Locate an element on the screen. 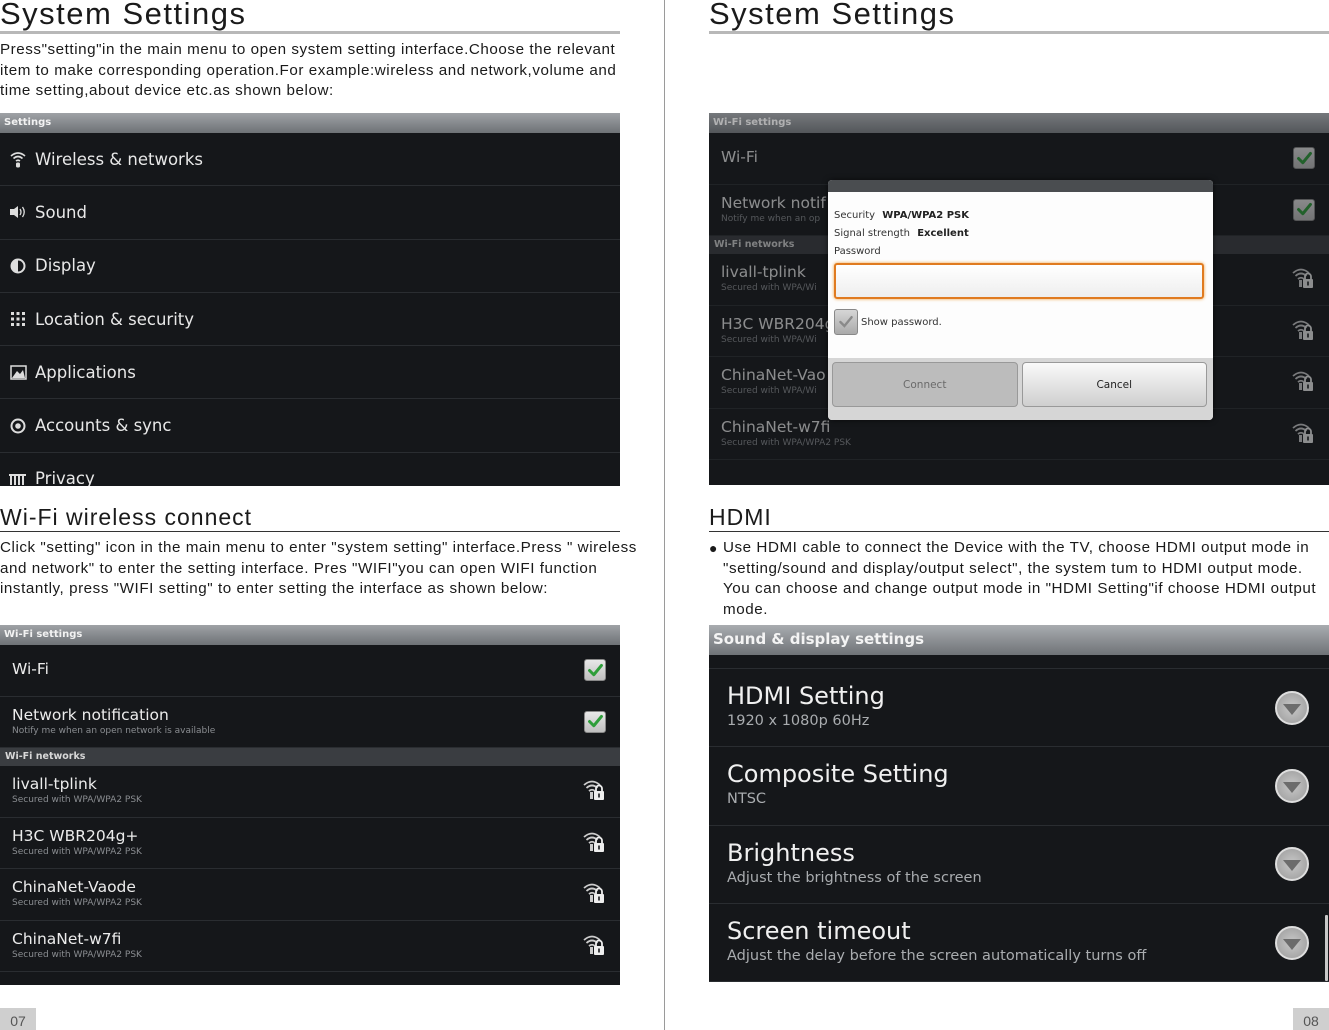 The height and width of the screenshot is (1030, 1329). item-title: HDMI Setting is located at coordinates (806, 696).